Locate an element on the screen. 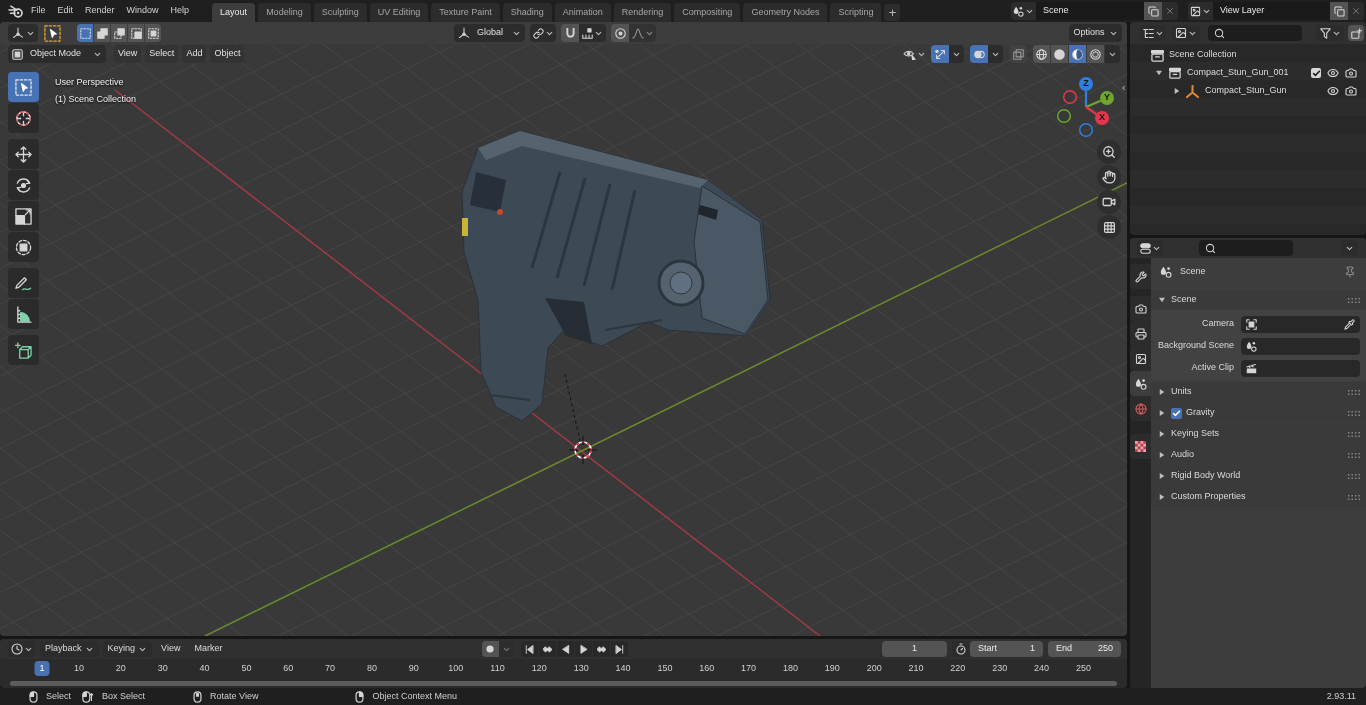  menu-item: Edit is located at coordinates (65, 11).